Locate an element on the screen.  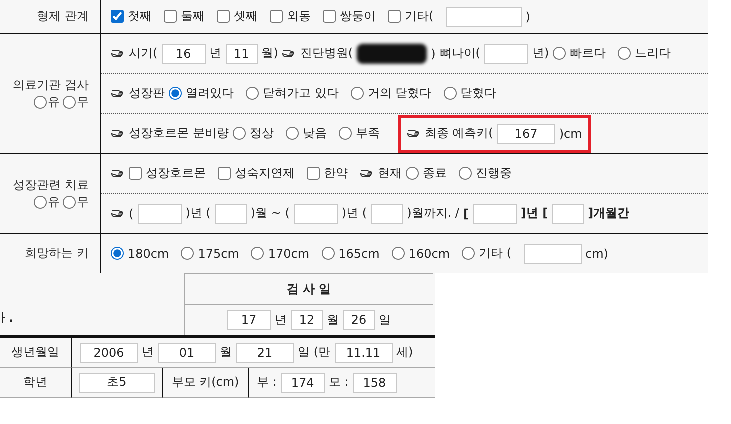
form-label: 진단병원( is located at coordinates (327, 53).